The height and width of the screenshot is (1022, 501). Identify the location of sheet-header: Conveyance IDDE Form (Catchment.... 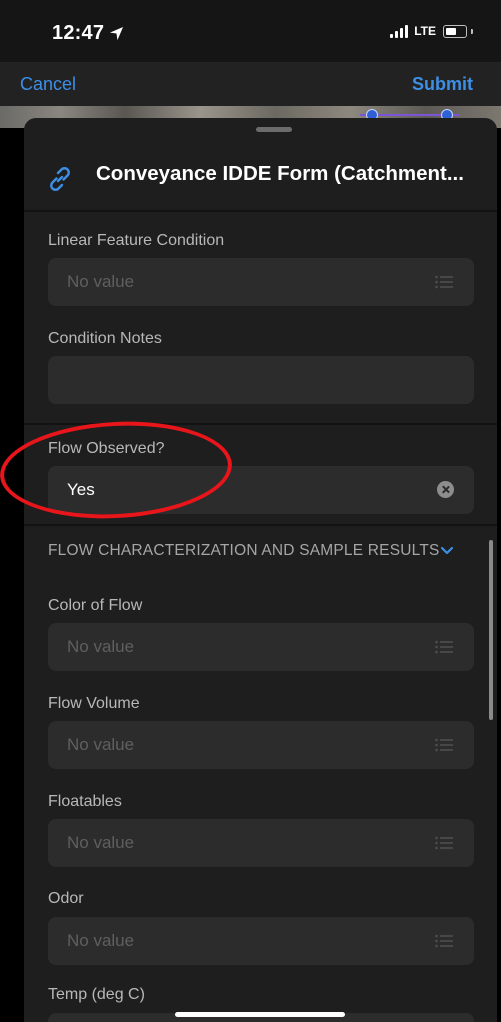
(260, 174).